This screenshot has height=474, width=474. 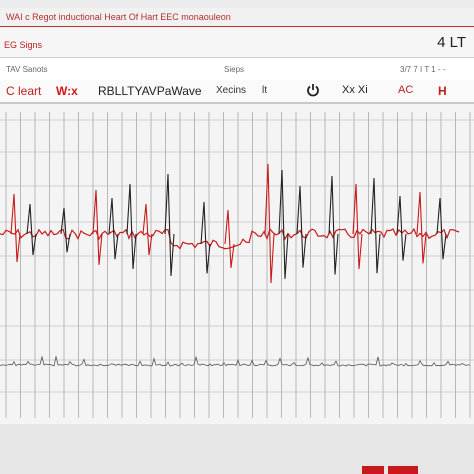 What do you see at coordinates (27, 69) in the screenshot?
I see `sub-left-label: TAV Sanots` at bounding box center [27, 69].